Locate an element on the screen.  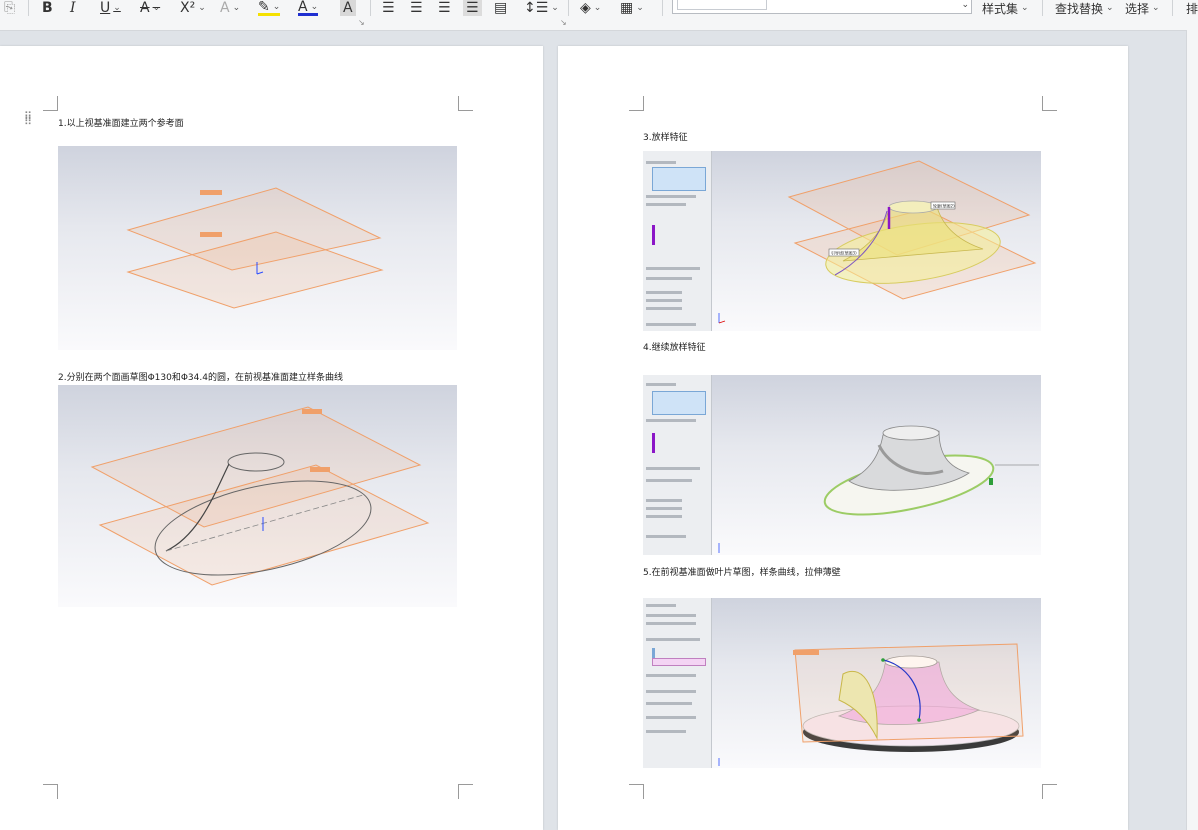
borders-icon: ▦ is located at coordinates (627, 8).